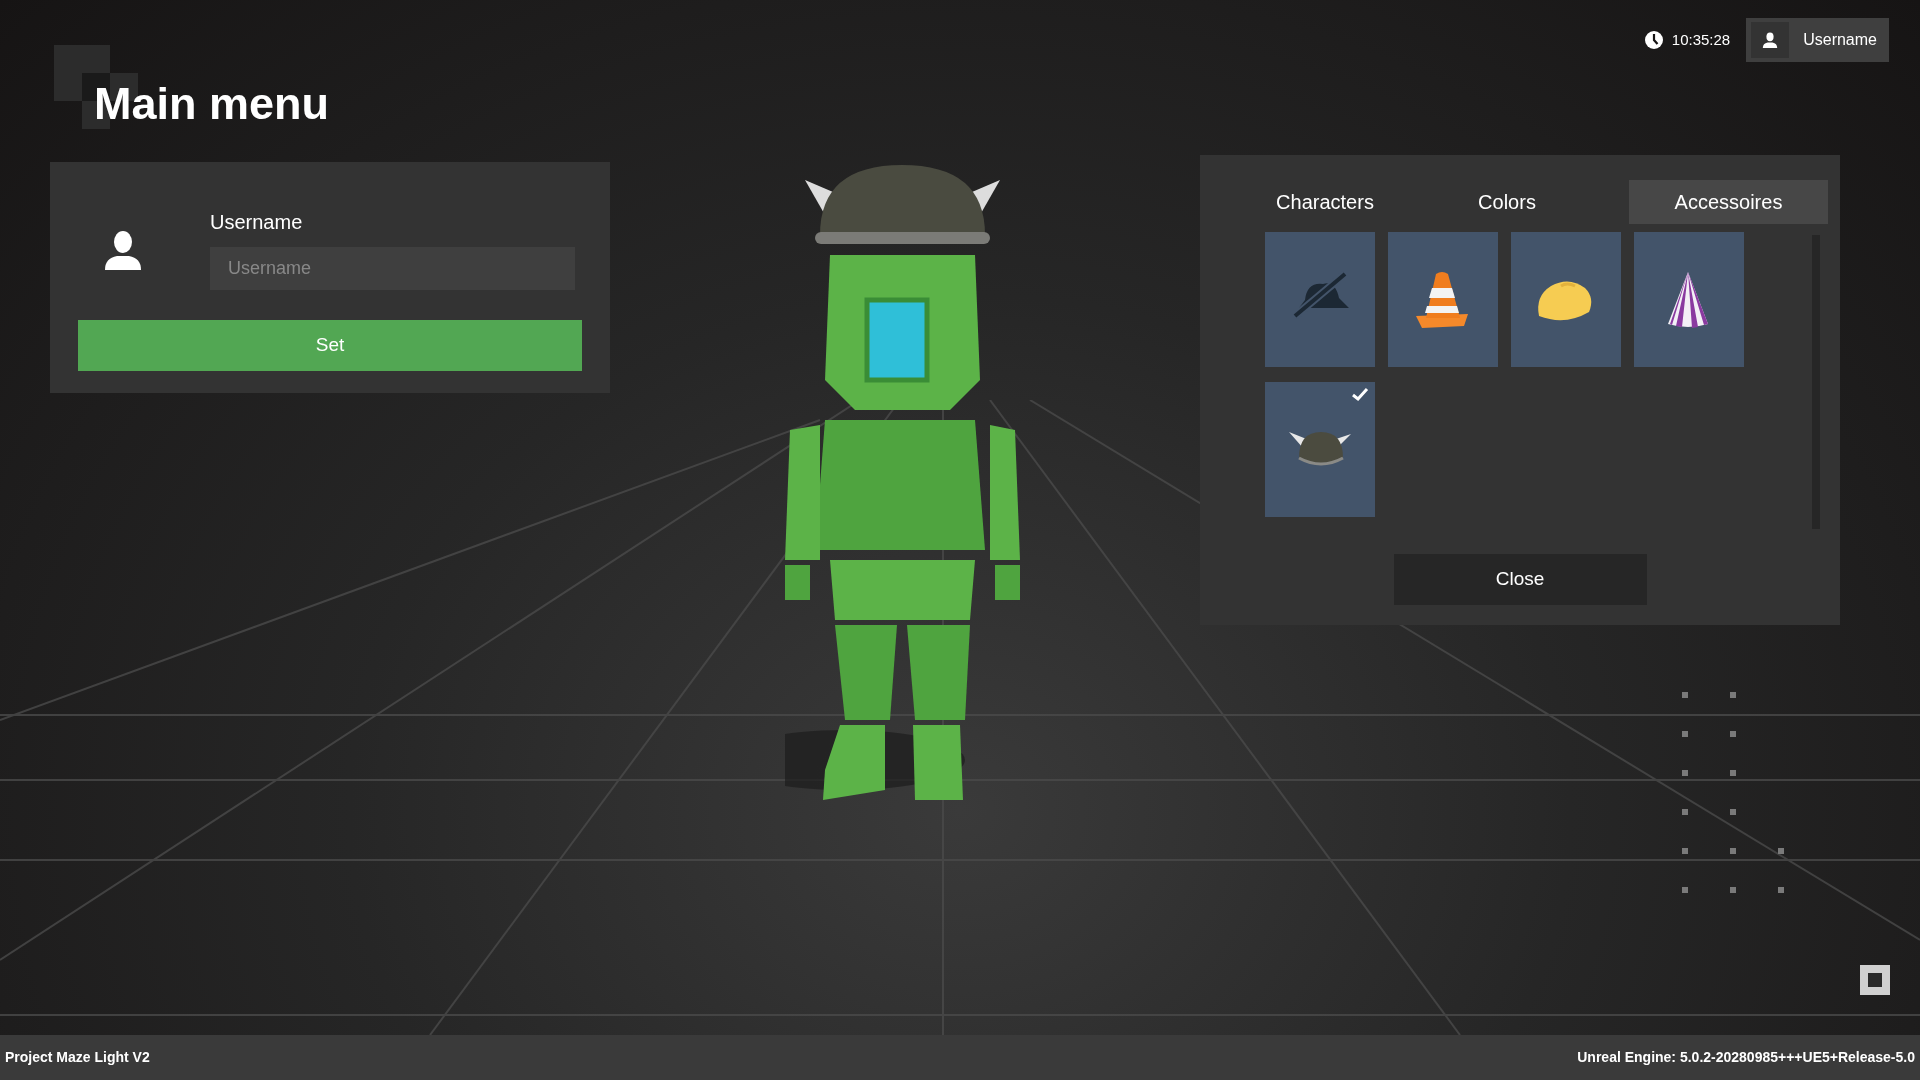 This screenshot has width=1920, height=1080. I want to click on tab: Colors, so click(1507, 202).